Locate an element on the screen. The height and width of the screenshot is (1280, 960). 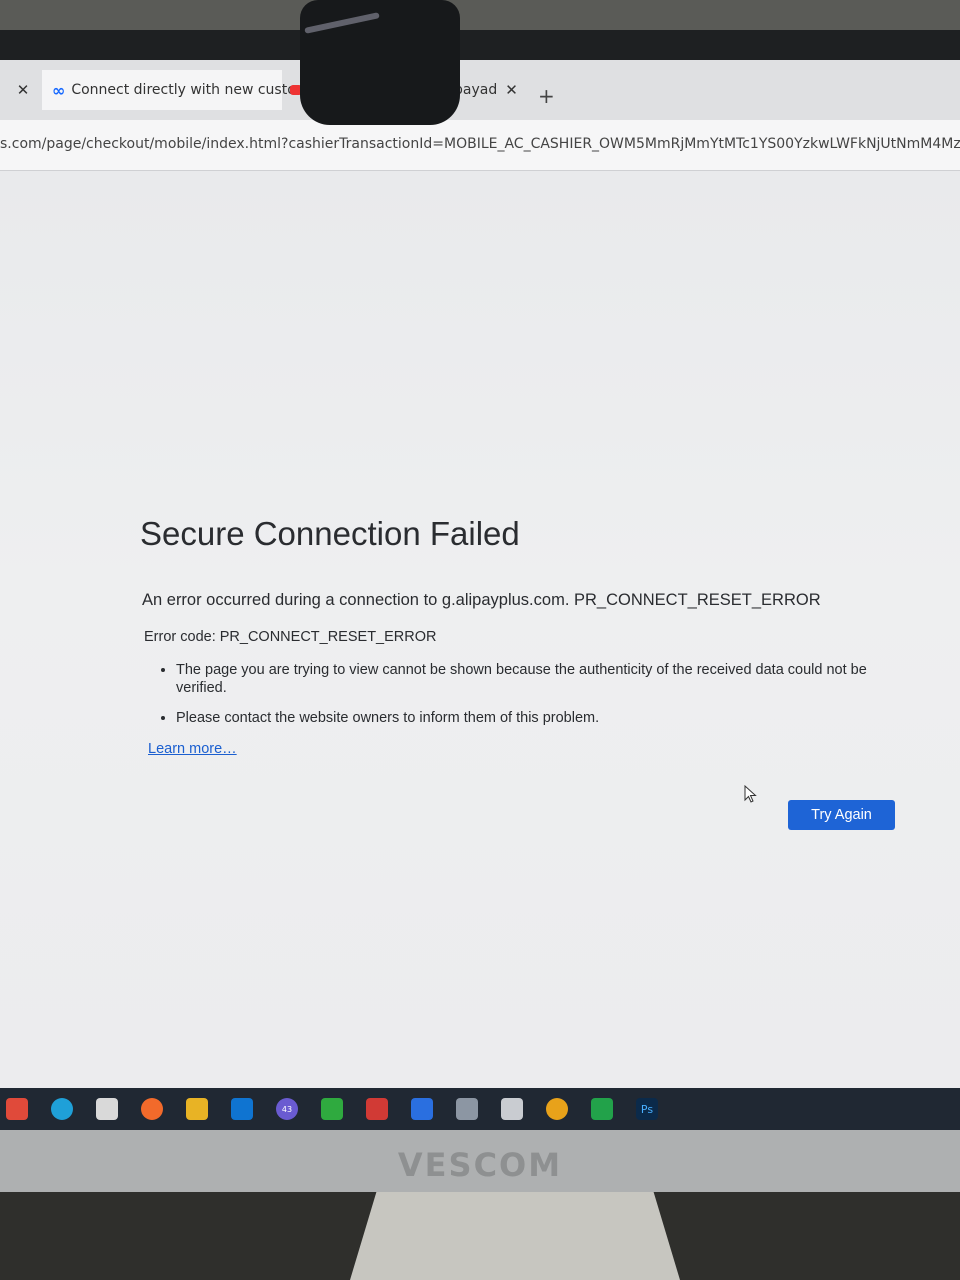
photoshop-icon: Ps is located at coordinates (647, 1109).